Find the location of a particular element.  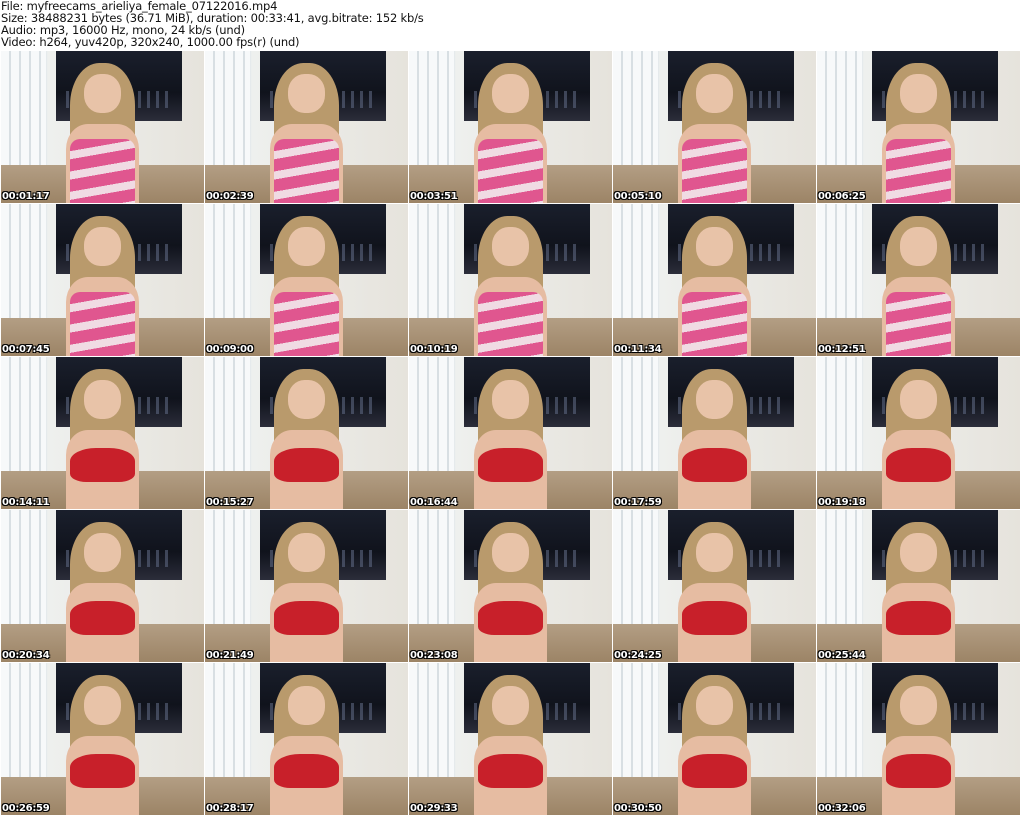

video-thumbnail: 00:11:34 is located at coordinates (714, 280).